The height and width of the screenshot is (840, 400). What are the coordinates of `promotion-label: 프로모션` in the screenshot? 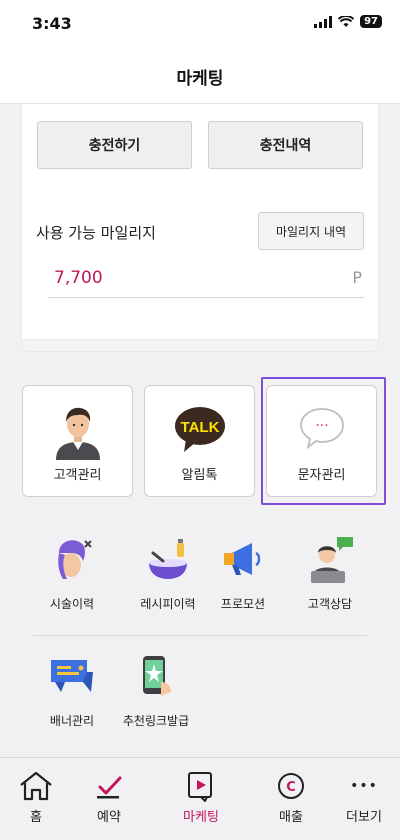 It's located at (243, 604).